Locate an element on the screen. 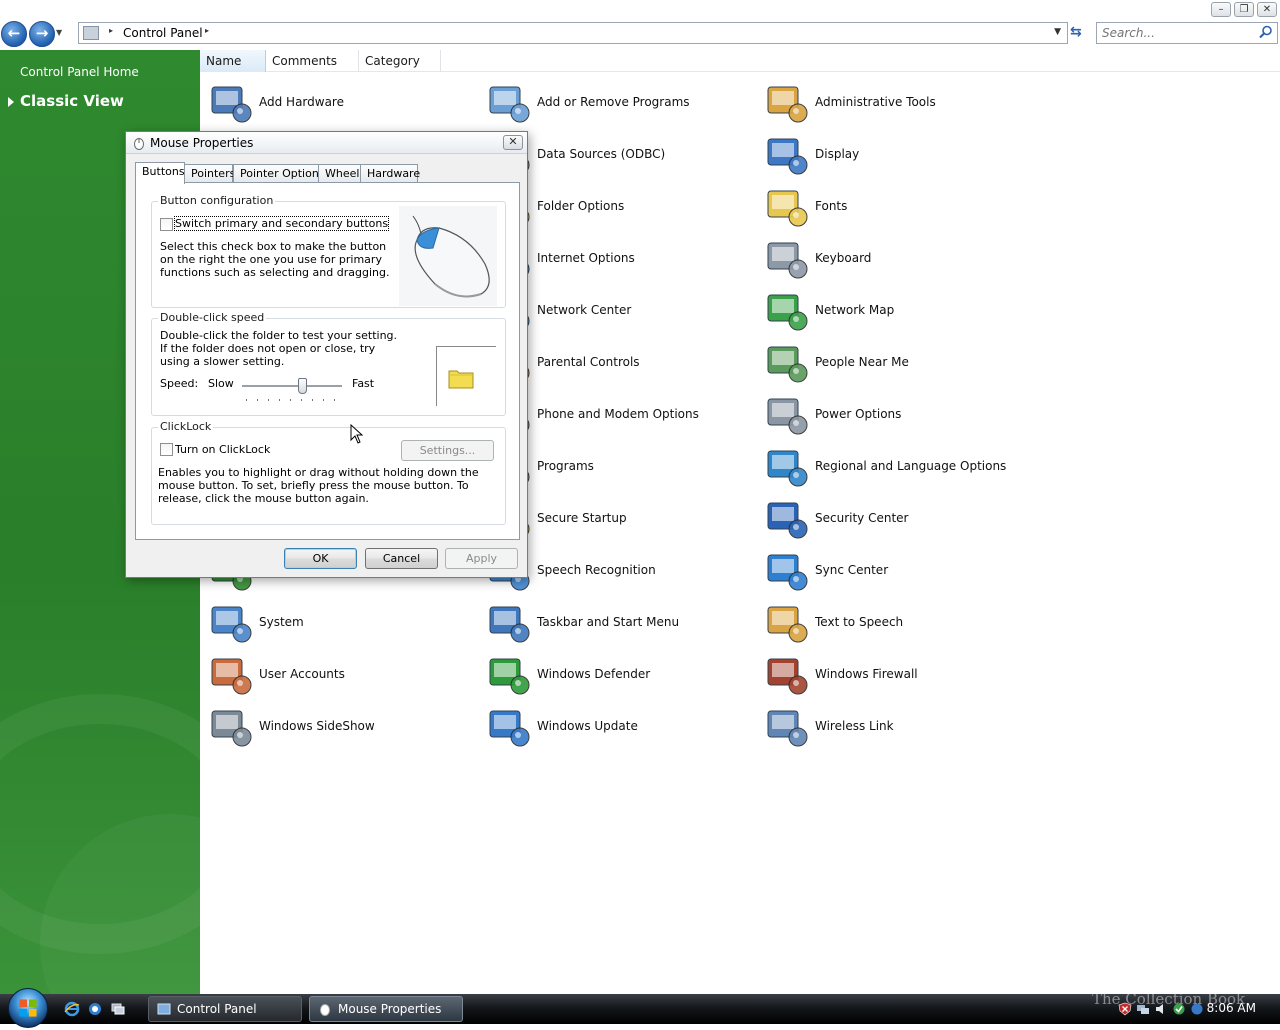  text-to-speech-icon is located at coordinates (787, 624).